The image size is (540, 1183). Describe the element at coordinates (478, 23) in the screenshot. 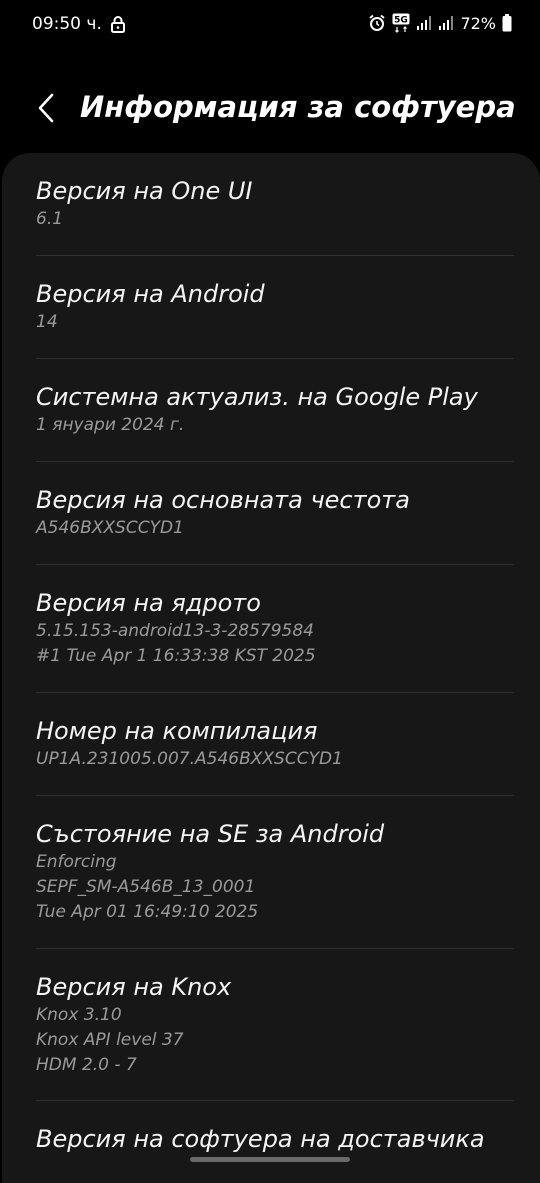

I see `battery-percent: 72%` at that location.